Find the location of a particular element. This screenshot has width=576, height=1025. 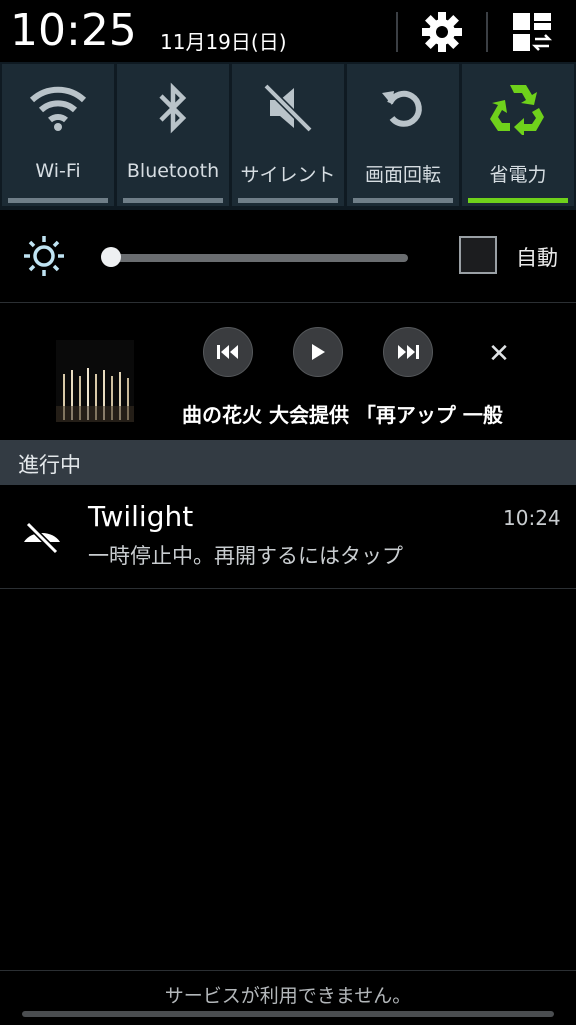

grid-toggle-icon is located at coordinates (533, 32).